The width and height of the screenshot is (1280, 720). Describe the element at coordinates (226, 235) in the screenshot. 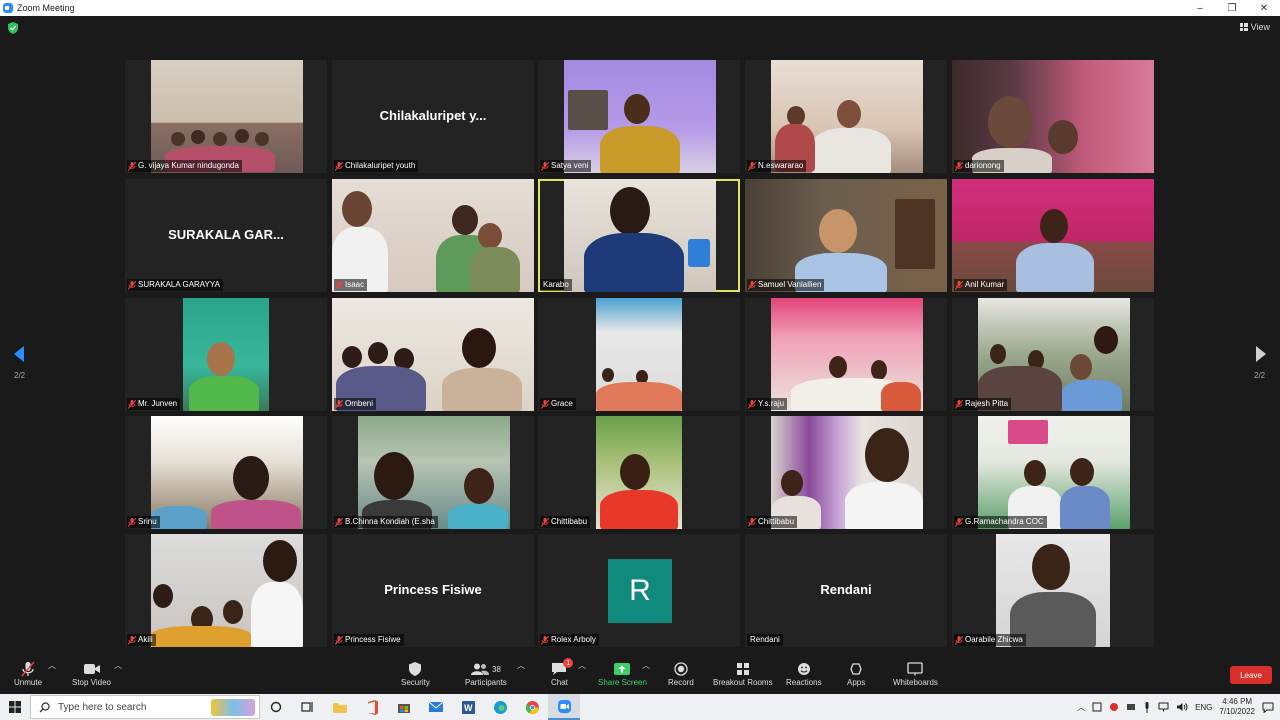

I see `participant-tile: SURAKALA GAR... SURAKALA GARAYYA` at that location.